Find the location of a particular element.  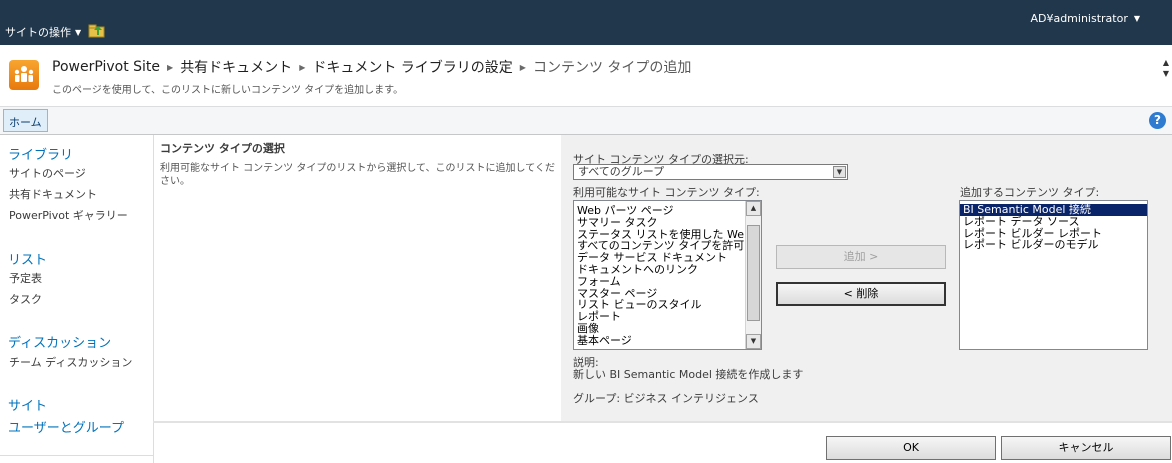

nav-item-users-groups: ユーザーとグループ is located at coordinates (66, 426).